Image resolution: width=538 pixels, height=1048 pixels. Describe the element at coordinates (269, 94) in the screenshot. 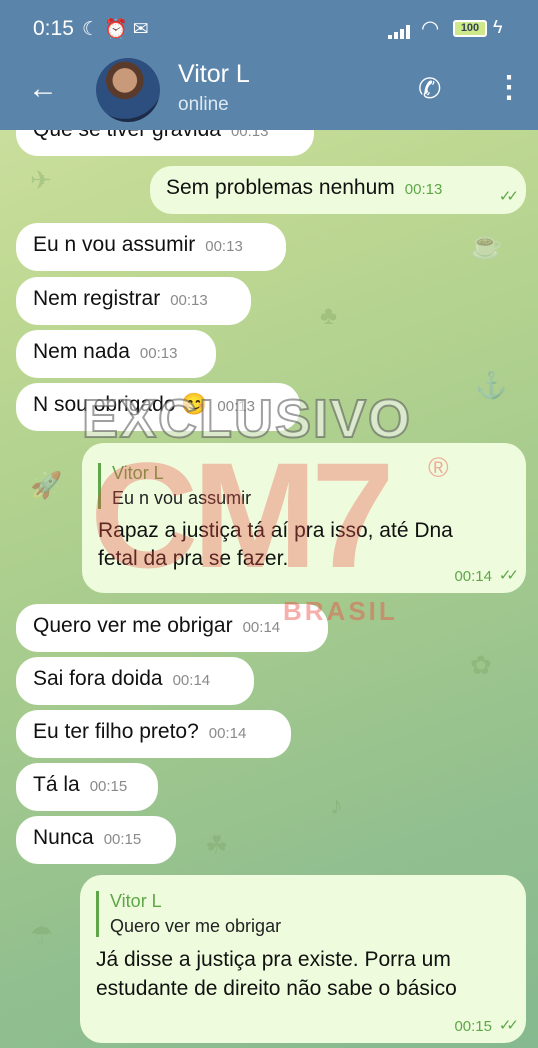

I see `chat-header: ← Vitor L online ✆ ⋮` at that location.